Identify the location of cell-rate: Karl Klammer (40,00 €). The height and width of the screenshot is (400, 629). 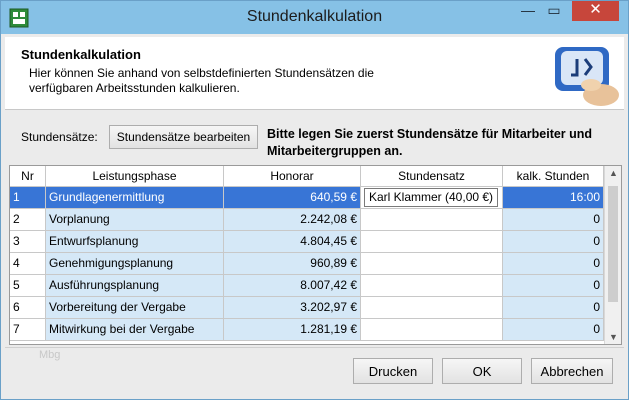
(432, 198).